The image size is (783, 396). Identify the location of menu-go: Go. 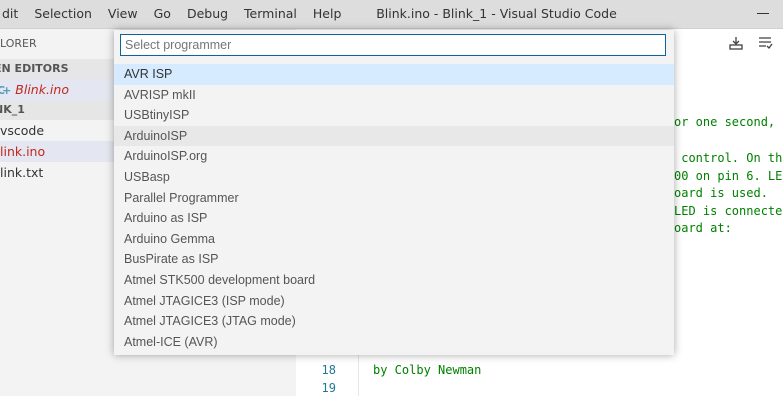
(162, 14).